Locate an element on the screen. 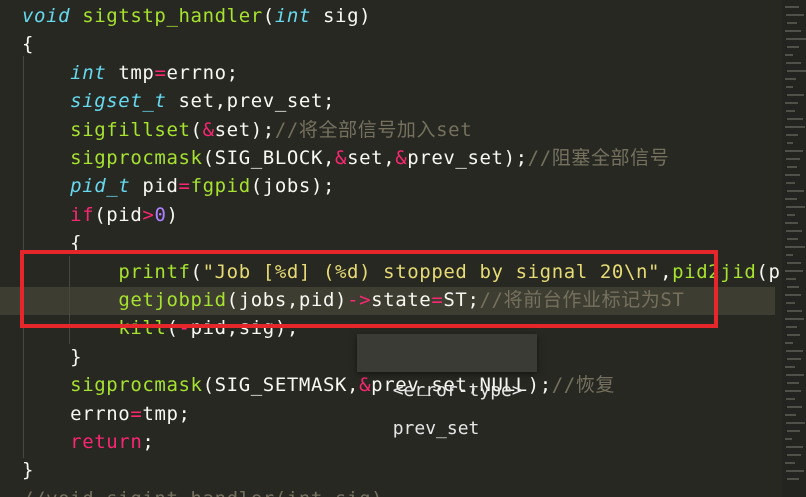 The image size is (806, 497). code-line: { is located at coordinates (28, 44).